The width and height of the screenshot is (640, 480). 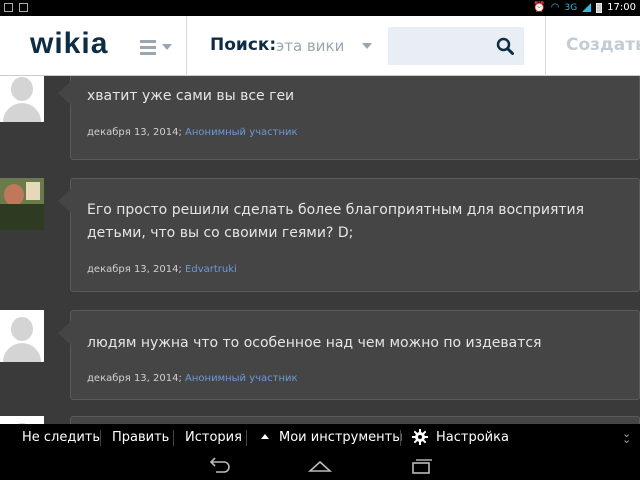 What do you see at coordinates (421, 466) in the screenshot?
I see `recent-apps-icon` at bounding box center [421, 466].